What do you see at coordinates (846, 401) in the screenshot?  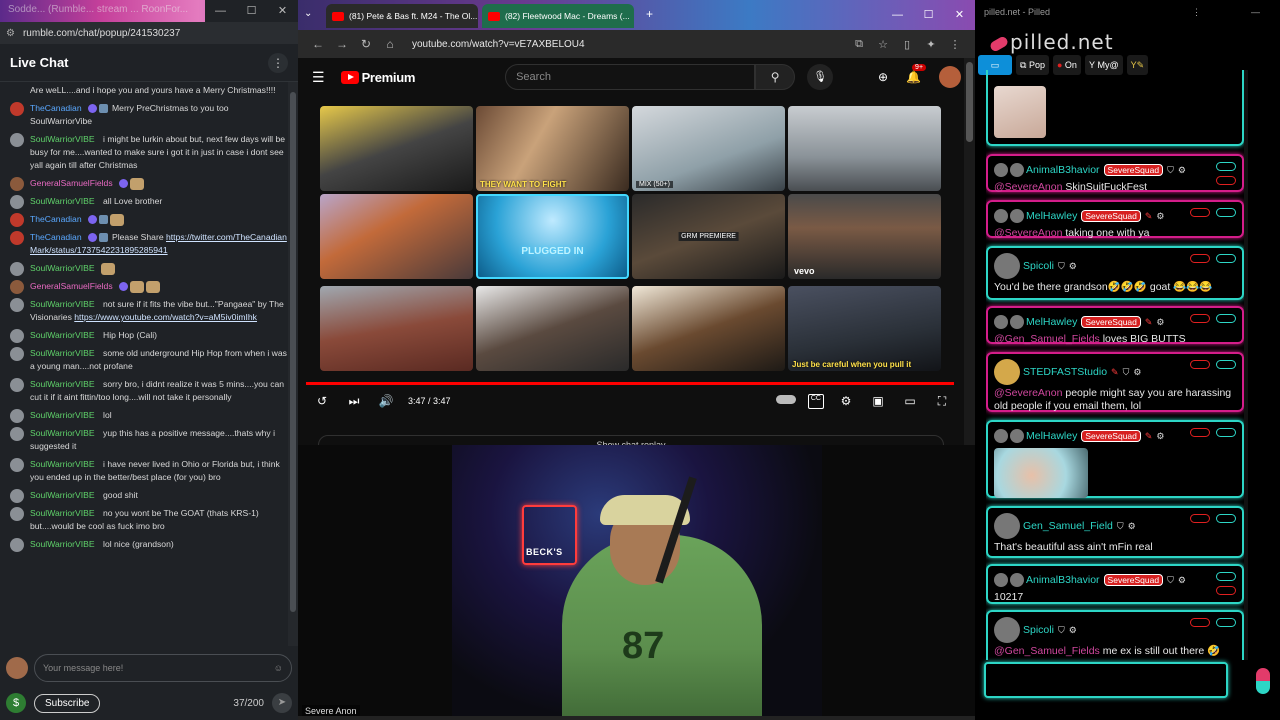 I see `settings-gear-icon: ⚙` at bounding box center [846, 401].